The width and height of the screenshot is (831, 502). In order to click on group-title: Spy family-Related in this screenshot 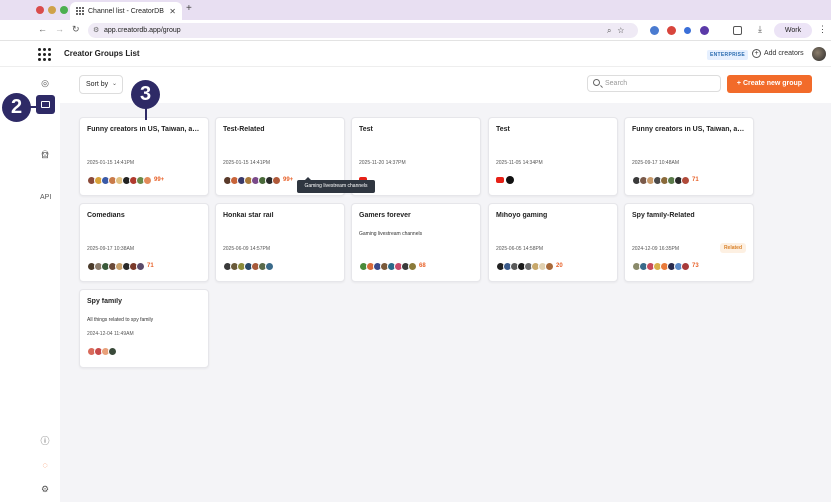, I will do `click(663, 215)`.